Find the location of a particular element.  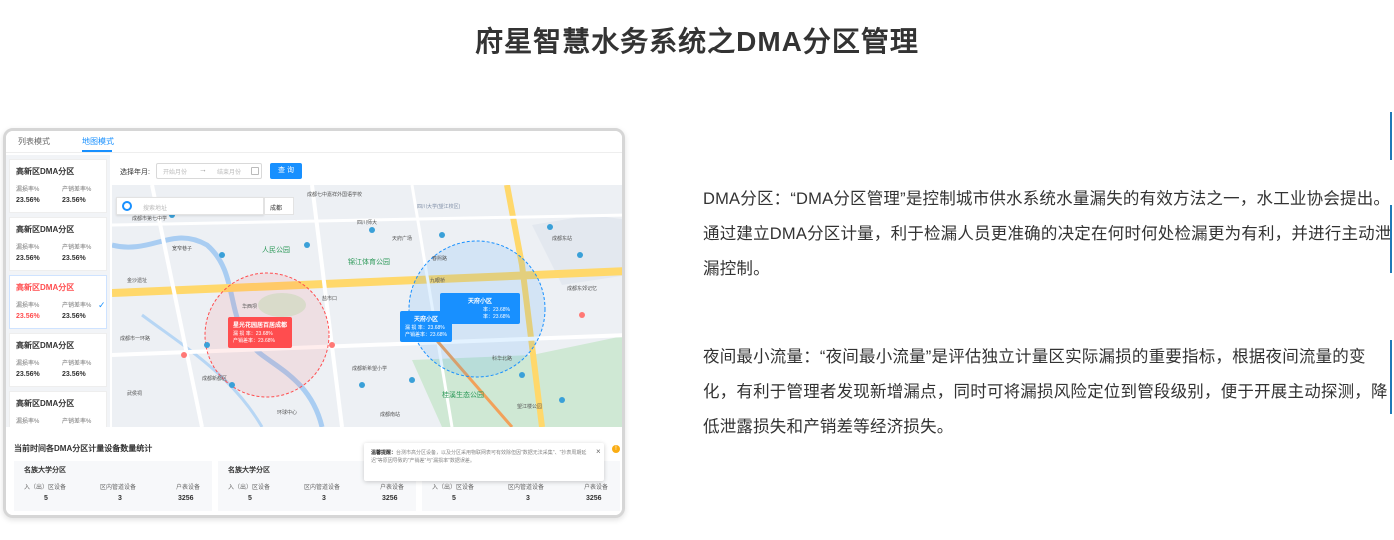

map-search-placeholder: 搜索地址 is located at coordinates (155, 209).